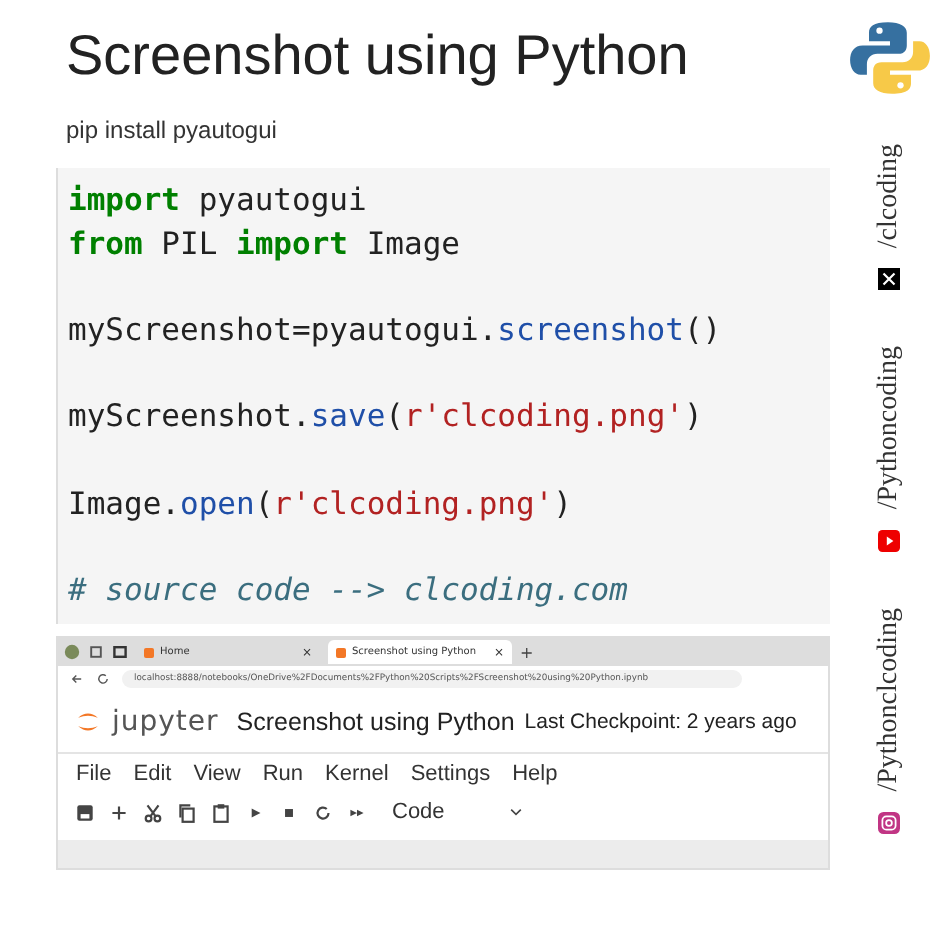 The width and height of the screenshot is (948, 948). Describe the element at coordinates (375, 722) in the screenshot. I see `notebook-name: Screenshot using Python` at that location.